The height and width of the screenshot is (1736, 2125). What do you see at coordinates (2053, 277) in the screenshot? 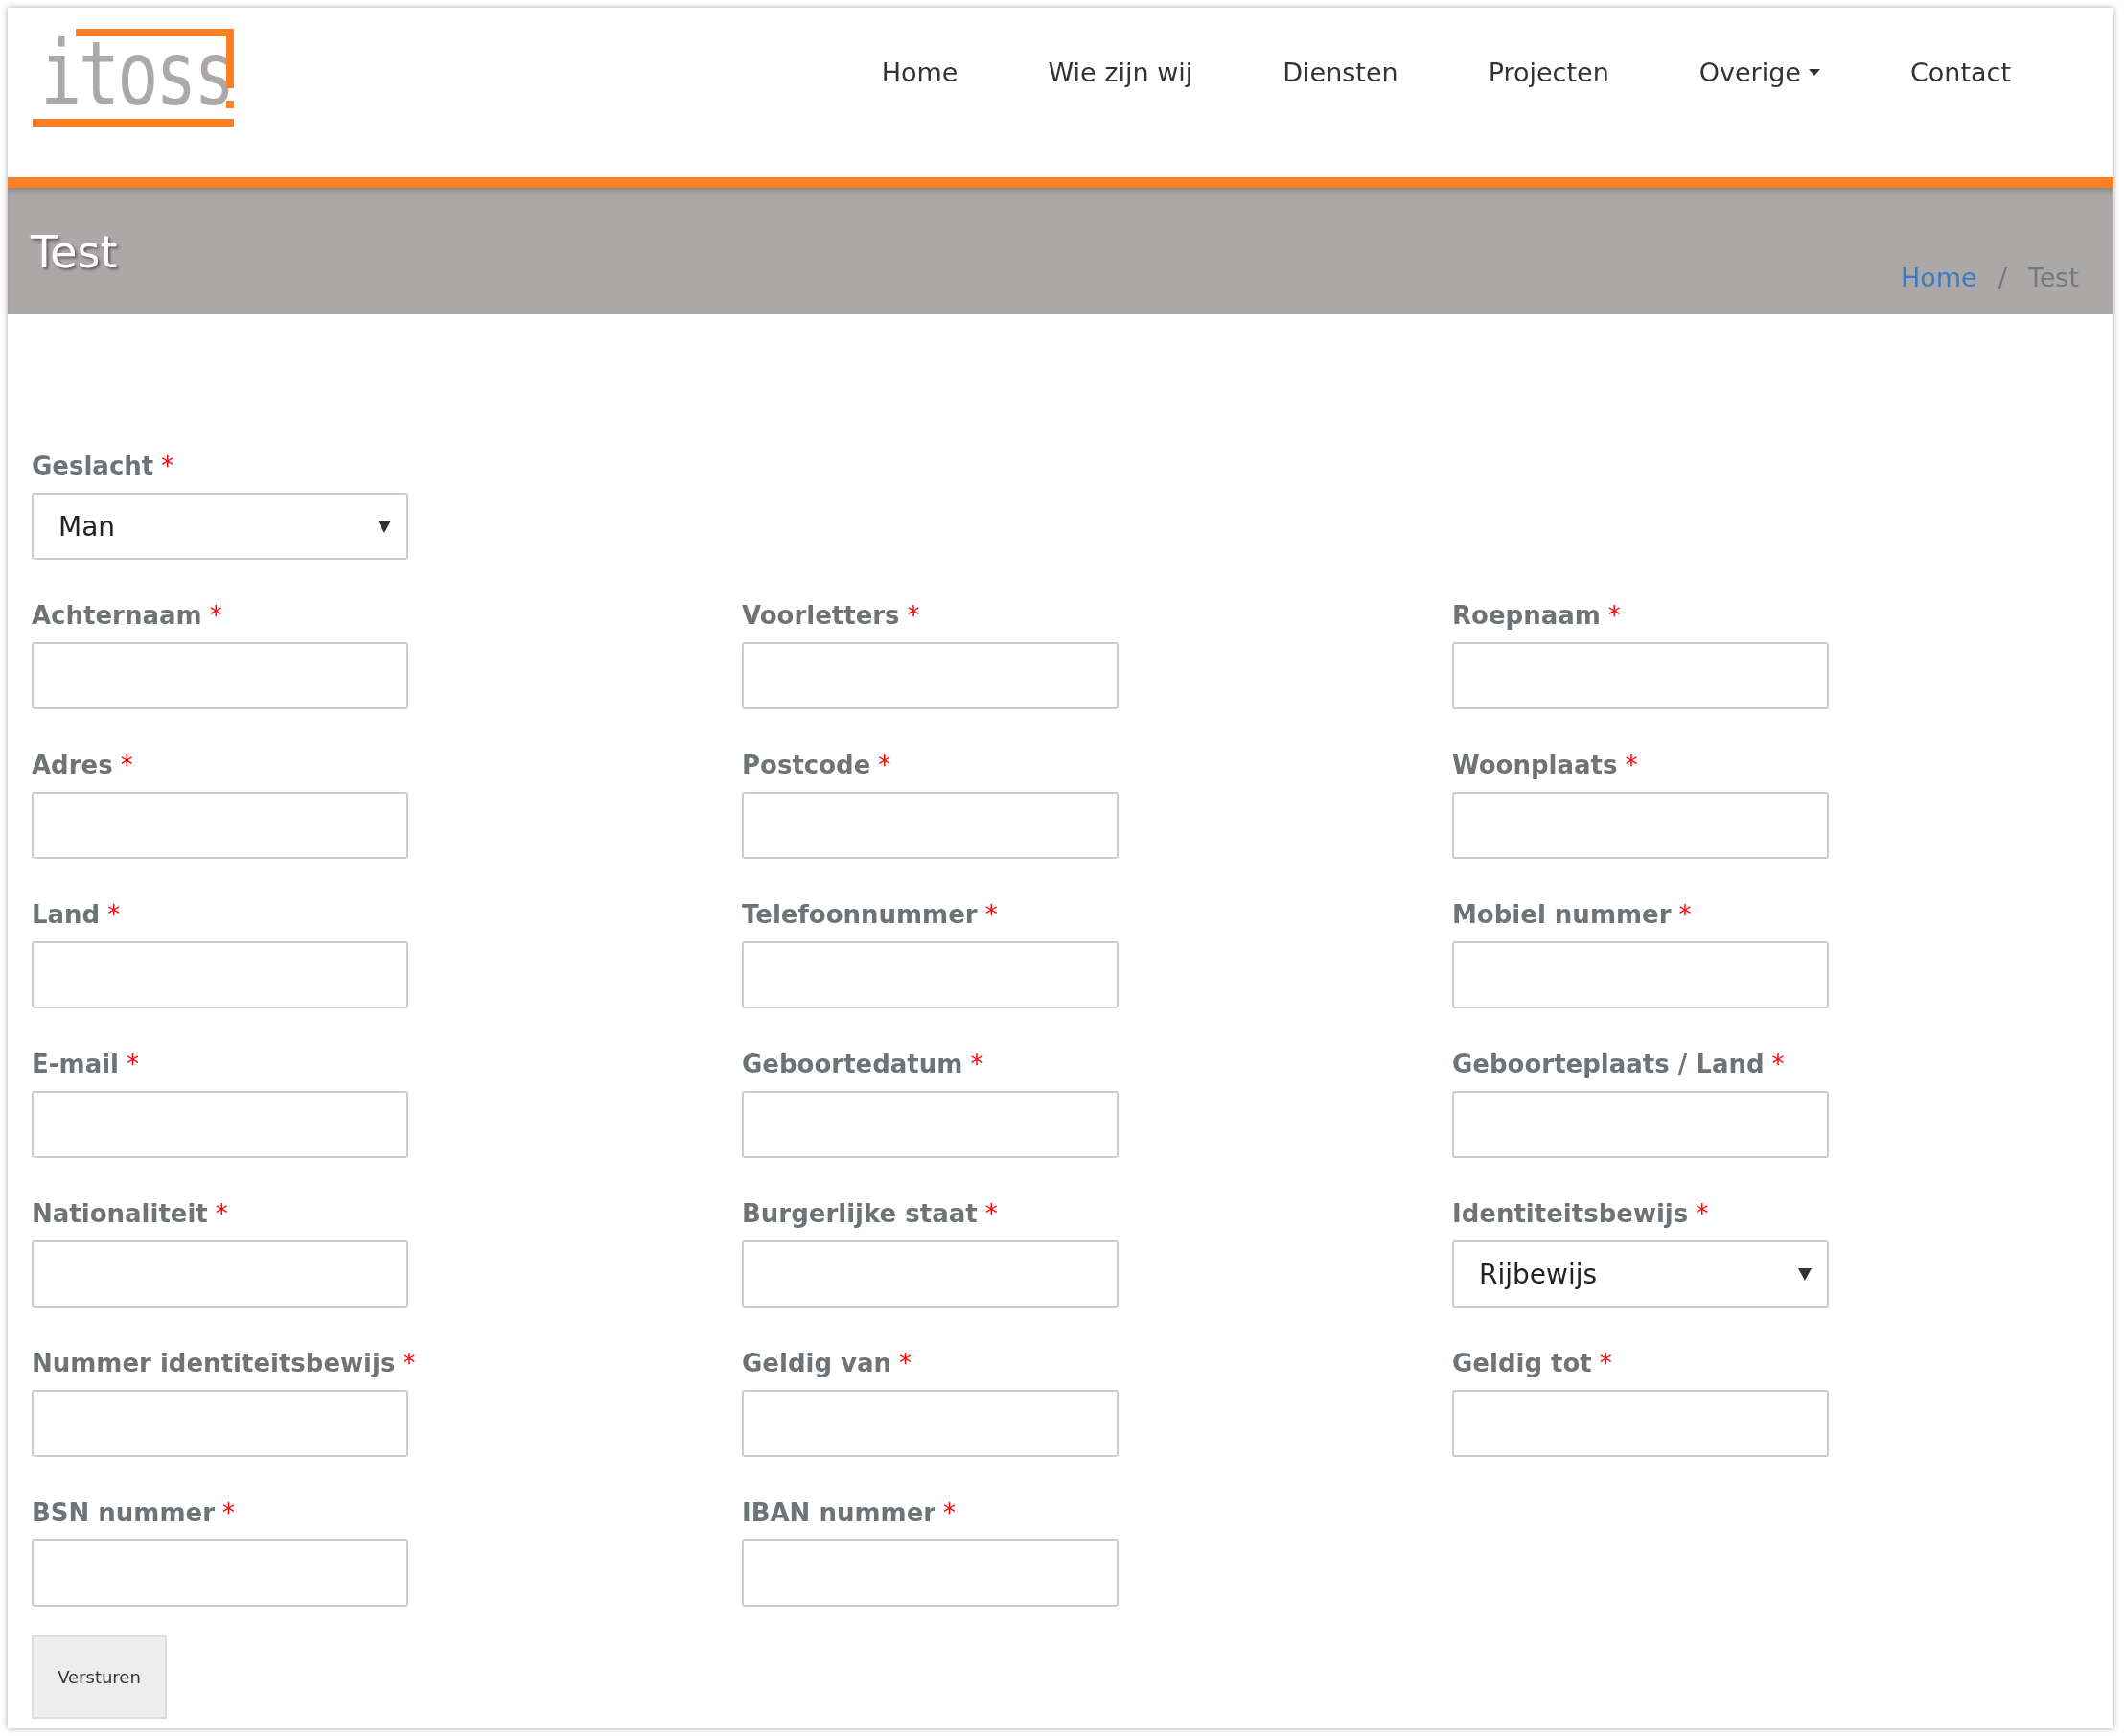
I see `breadcrumb-current: Test` at bounding box center [2053, 277].